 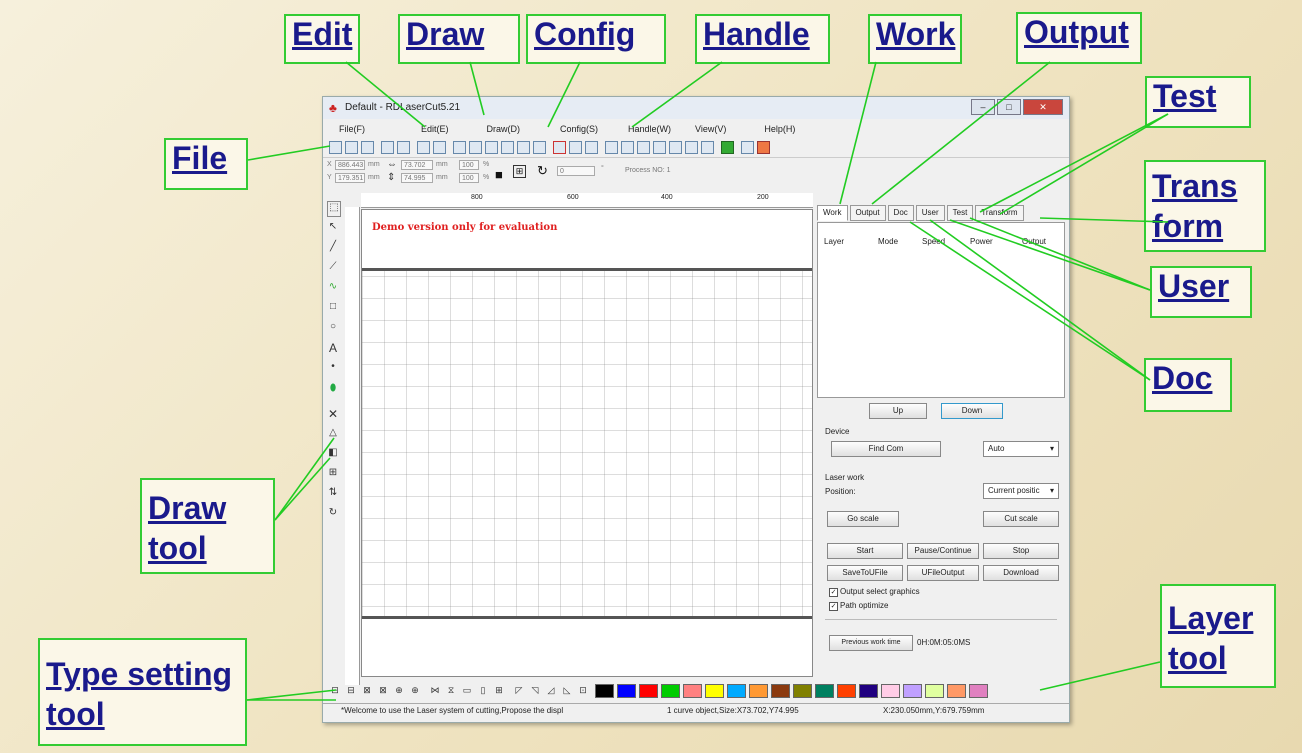 I want to click on download-icon, so click(x=727, y=147).